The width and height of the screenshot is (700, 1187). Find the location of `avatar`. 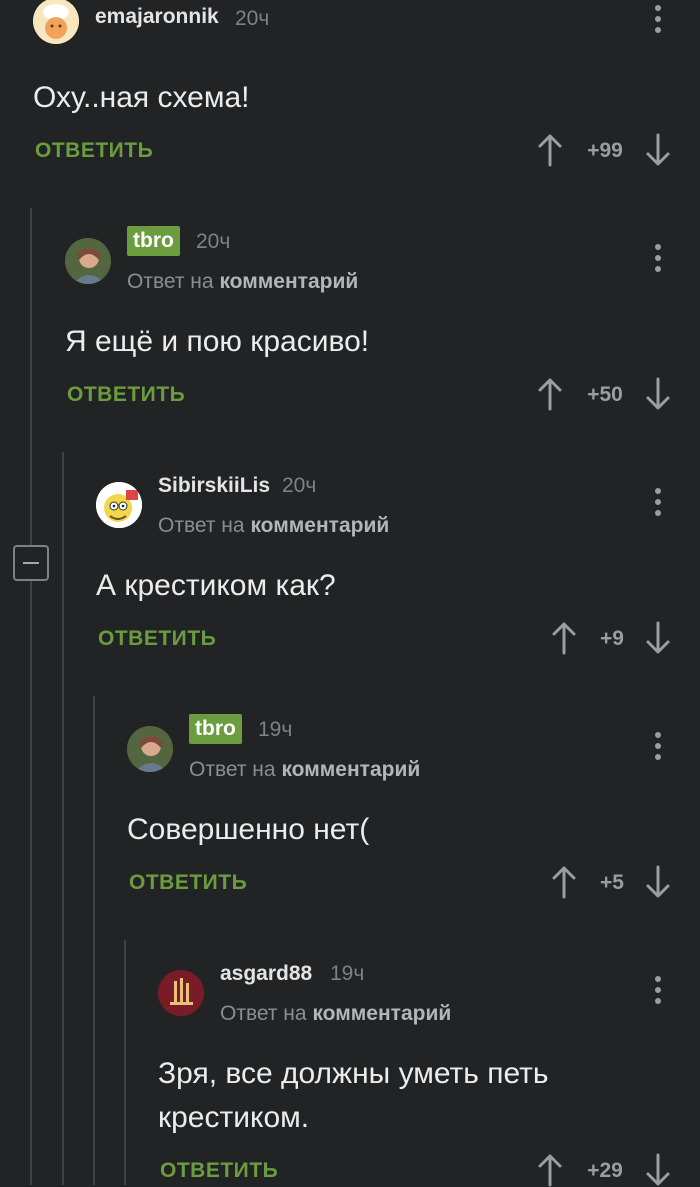

avatar is located at coordinates (181, 993).